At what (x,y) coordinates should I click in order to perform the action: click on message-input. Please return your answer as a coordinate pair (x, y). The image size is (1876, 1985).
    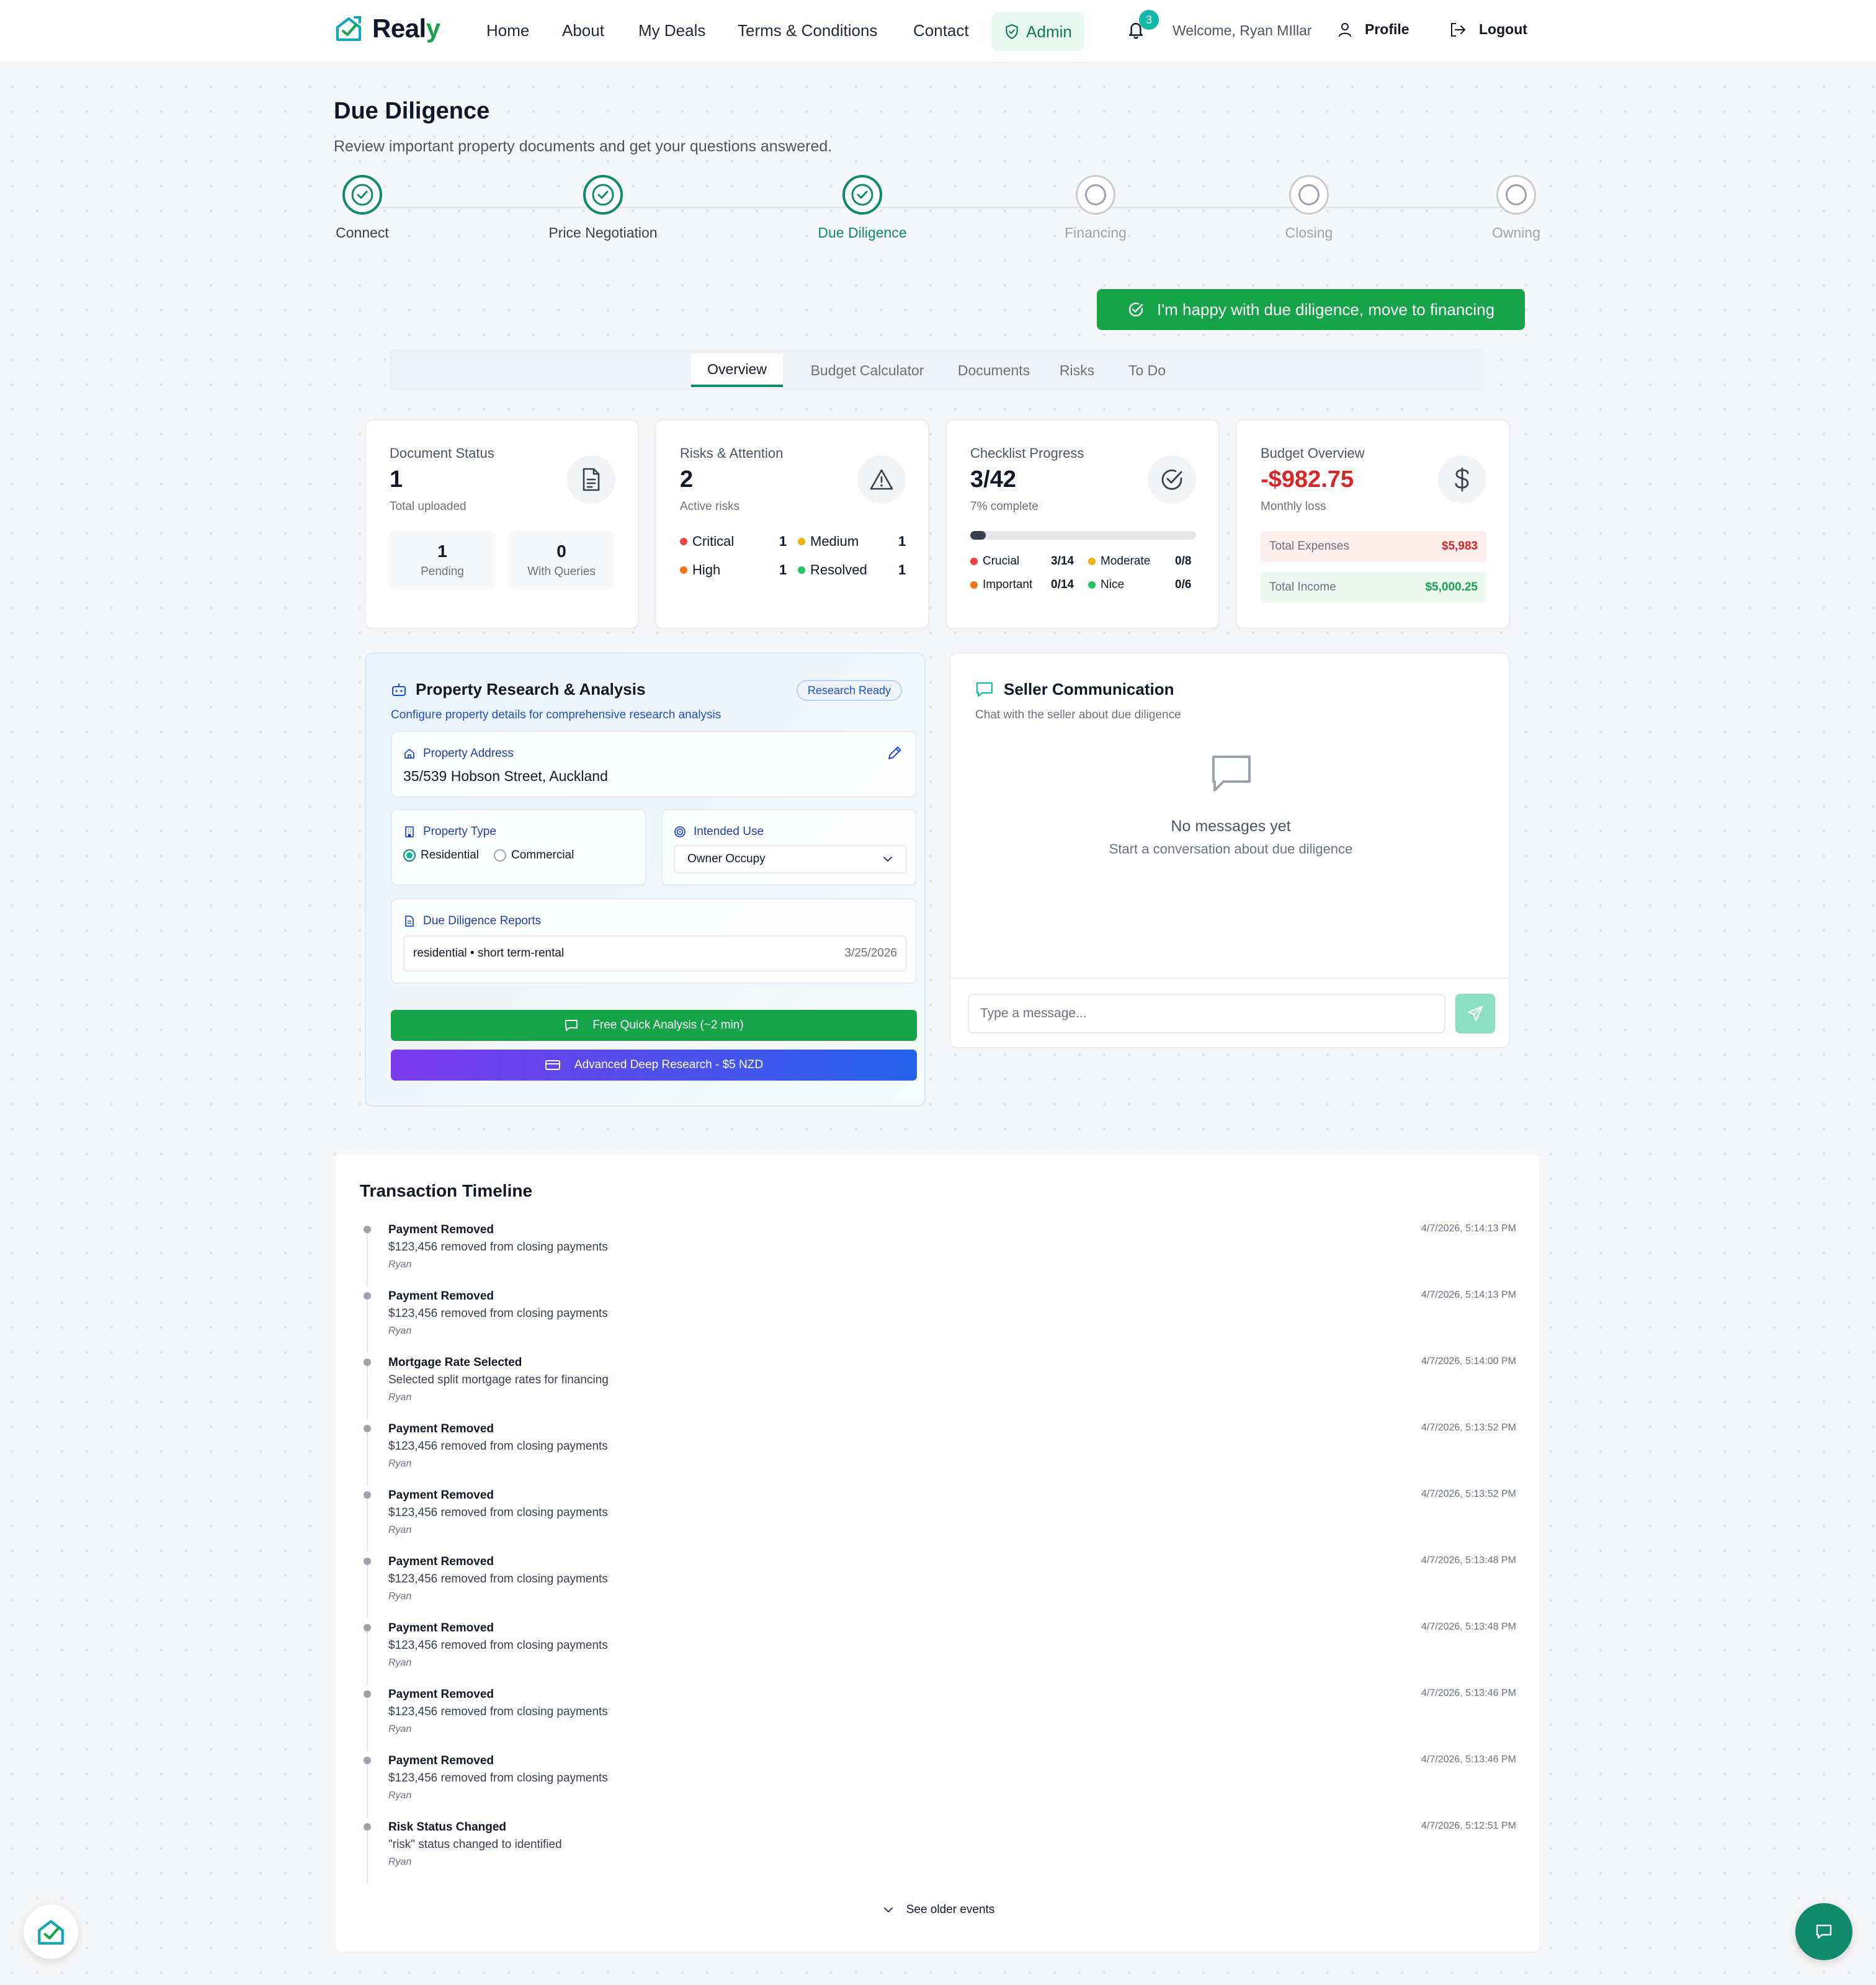
    Looking at the image, I should click on (1206, 1014).